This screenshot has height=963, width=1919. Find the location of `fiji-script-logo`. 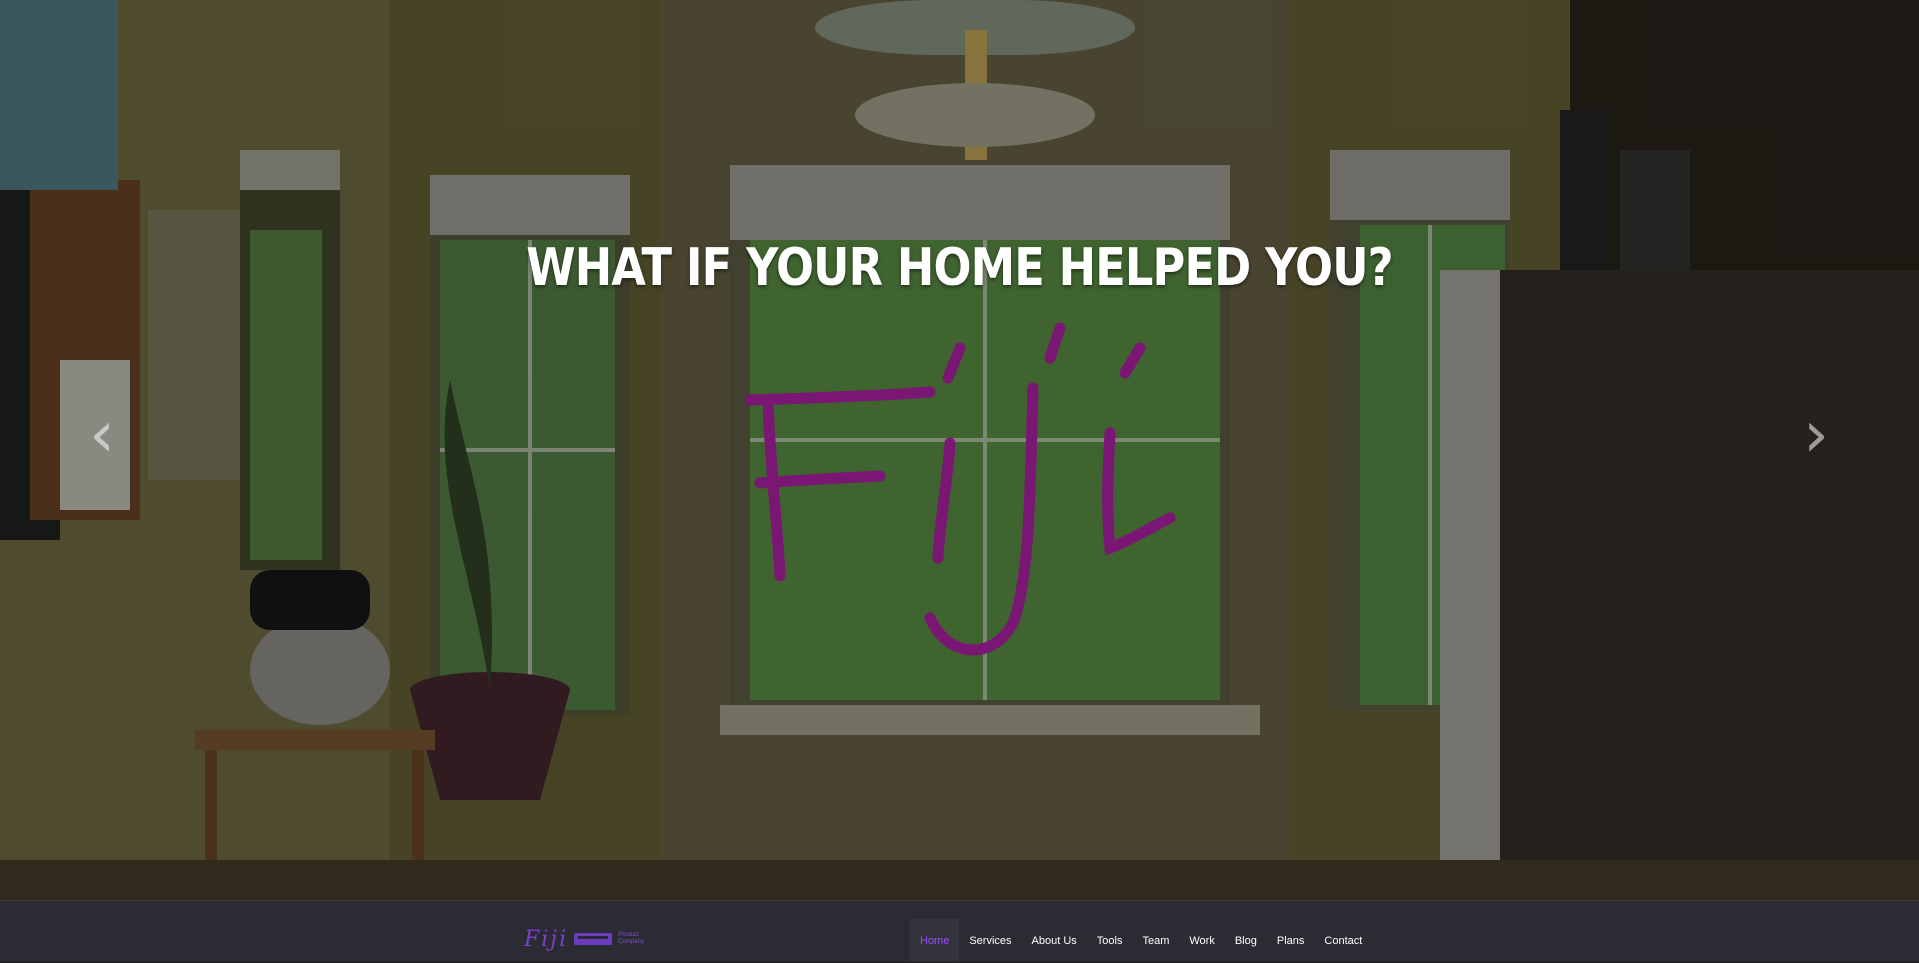

fiji-script-logo is located at coordinates (960, 489).